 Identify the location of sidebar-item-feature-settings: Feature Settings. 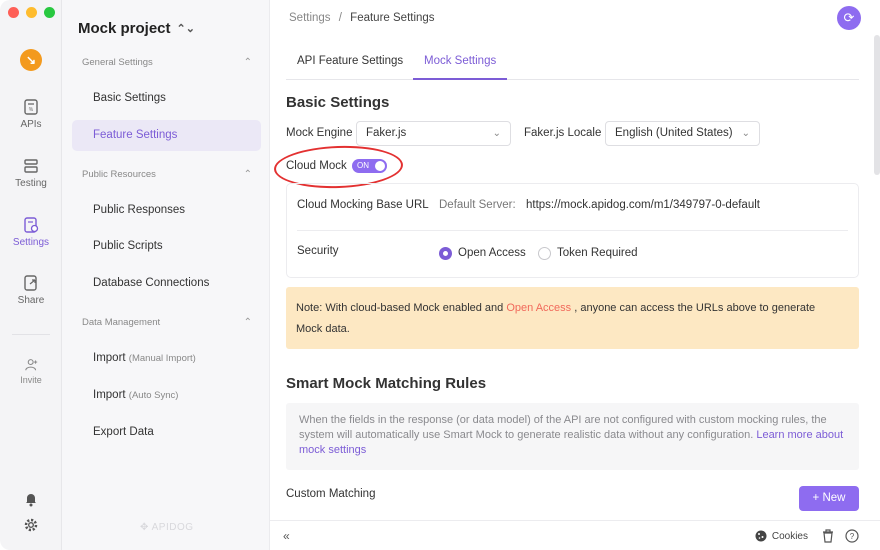
(166, 135).